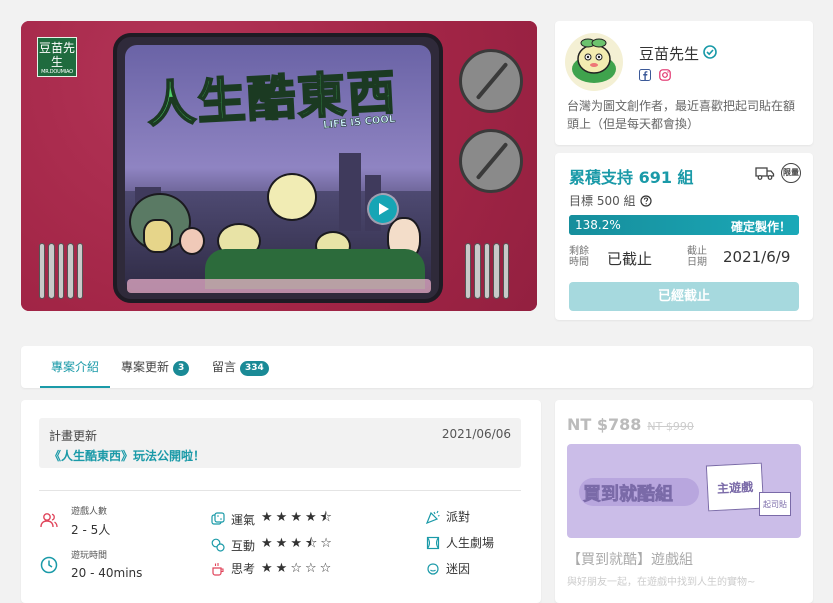 The image size is (833, 603). What do you see at coordinates (279, 286) in the screenshot?
I see `screen-glow` at bounding box center [279, 286].